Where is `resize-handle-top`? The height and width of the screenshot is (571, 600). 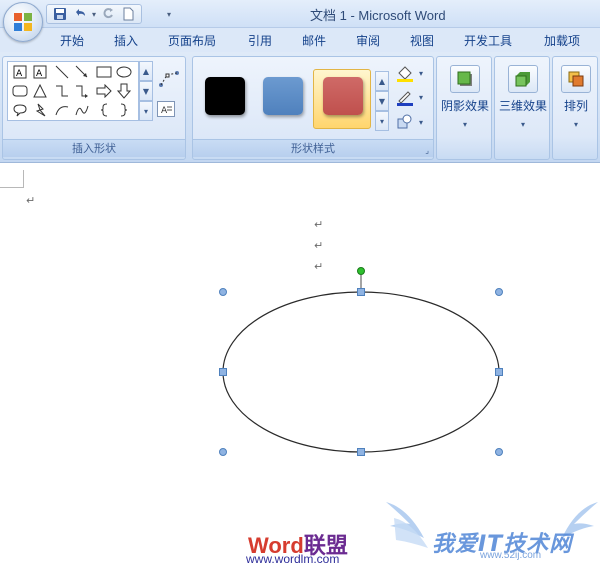
resize-handle-top is located at coordinates (361, 292).